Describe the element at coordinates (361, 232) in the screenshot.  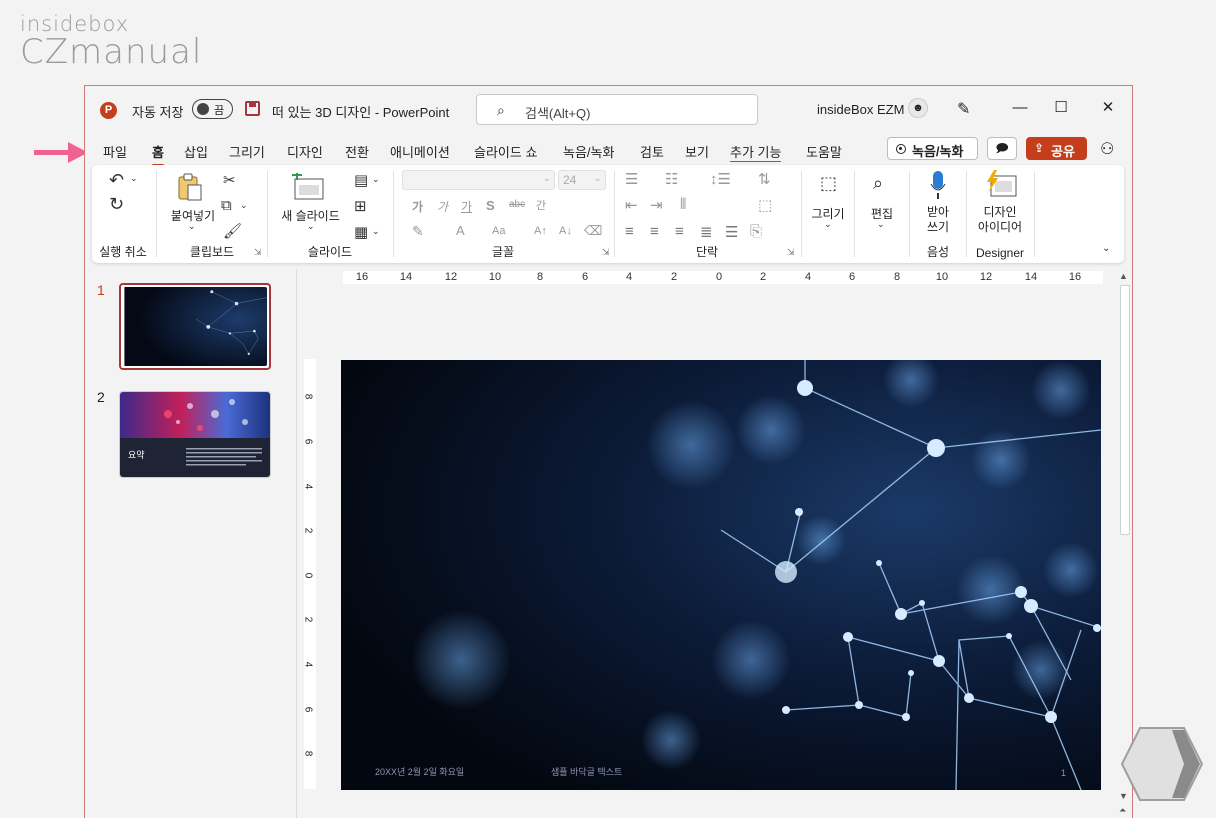
I see `section-icon: ▦` at that location.